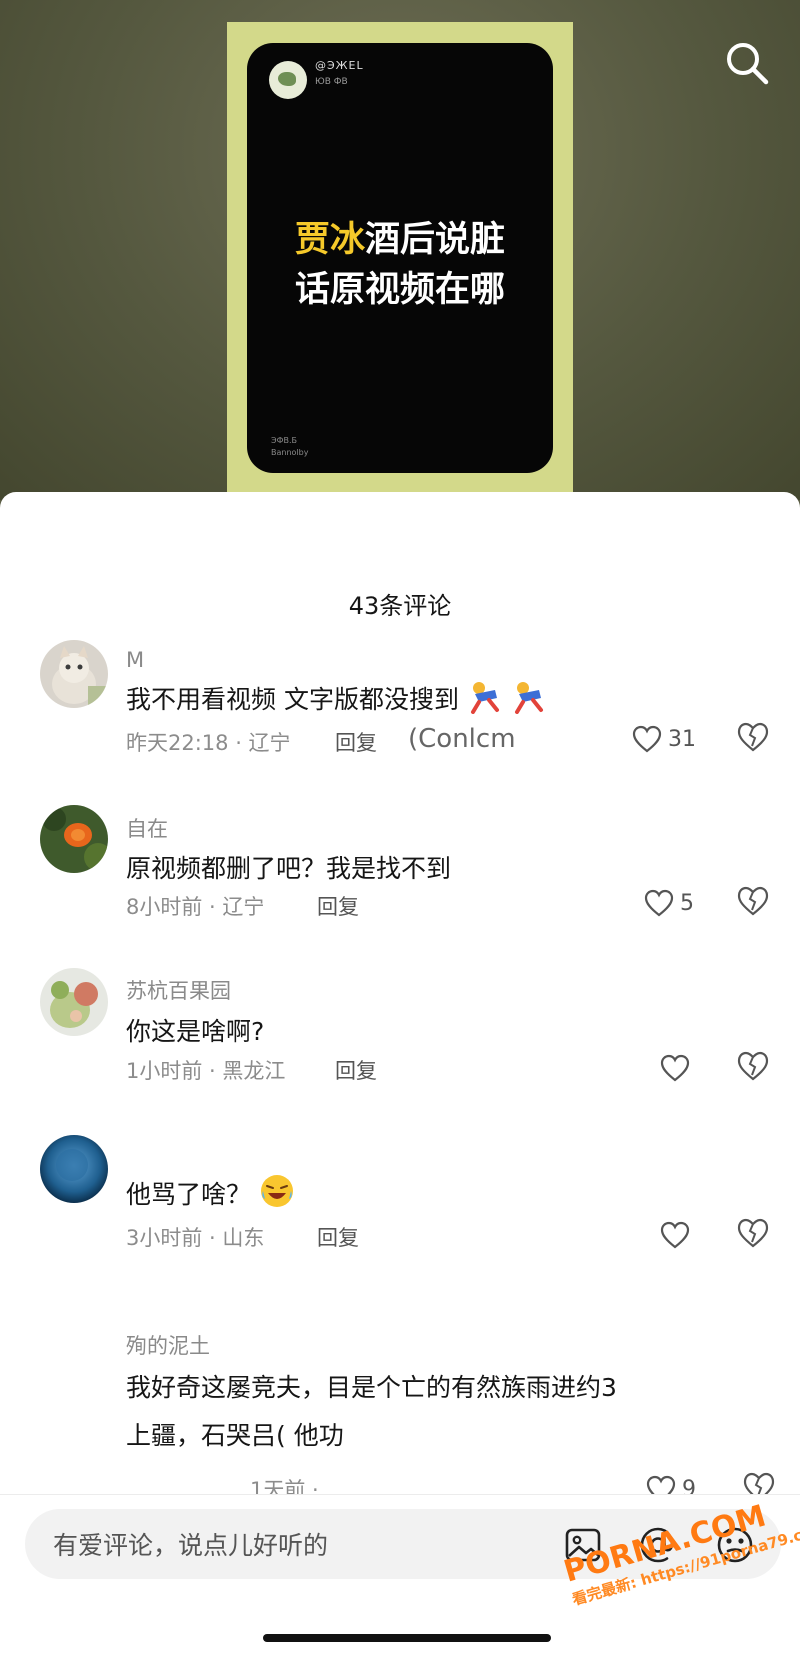 This screenshot has height=1657, width=800. Describe the element at coordinates (371, 1387) in the screenshot. I see `comment-text-line1: 我好奇这屡竞夫，目是个亡的有然族雨进约3` at that location.